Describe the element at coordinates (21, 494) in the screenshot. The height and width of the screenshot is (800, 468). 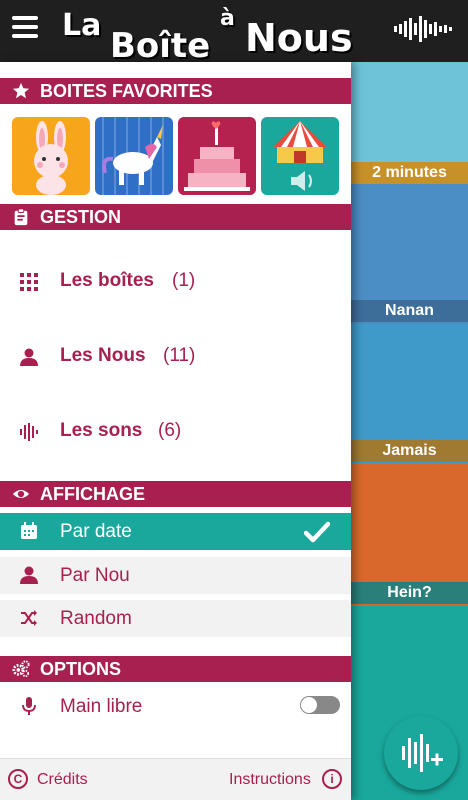
I see `eye-icon` at that location.